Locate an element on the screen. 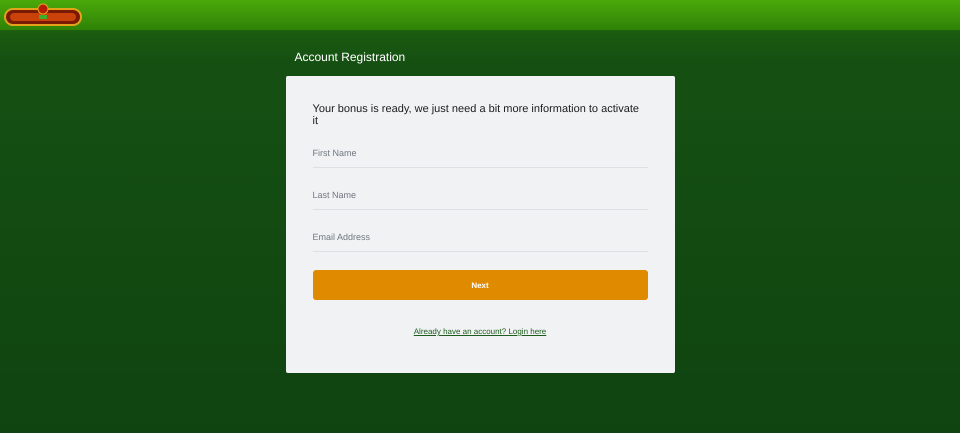 This screenshot has height=433, width=960. input-field: Email Address is located at coordinates (480, 241).